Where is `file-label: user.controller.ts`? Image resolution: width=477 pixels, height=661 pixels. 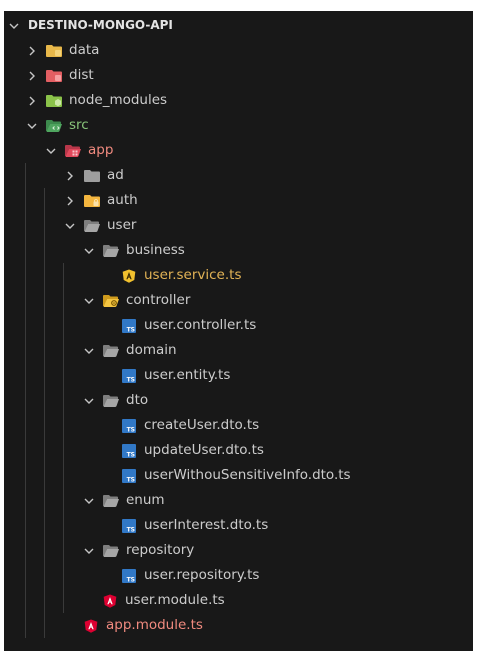
file-label: user.controller.ts is located at coordinates (200, 325).